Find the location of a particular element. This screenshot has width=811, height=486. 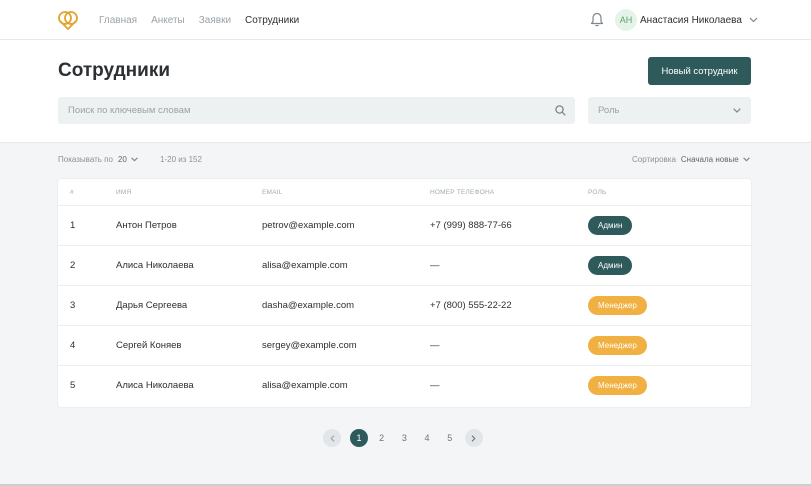

column-header-email: EMAIL is located at coordinates (272, 192).